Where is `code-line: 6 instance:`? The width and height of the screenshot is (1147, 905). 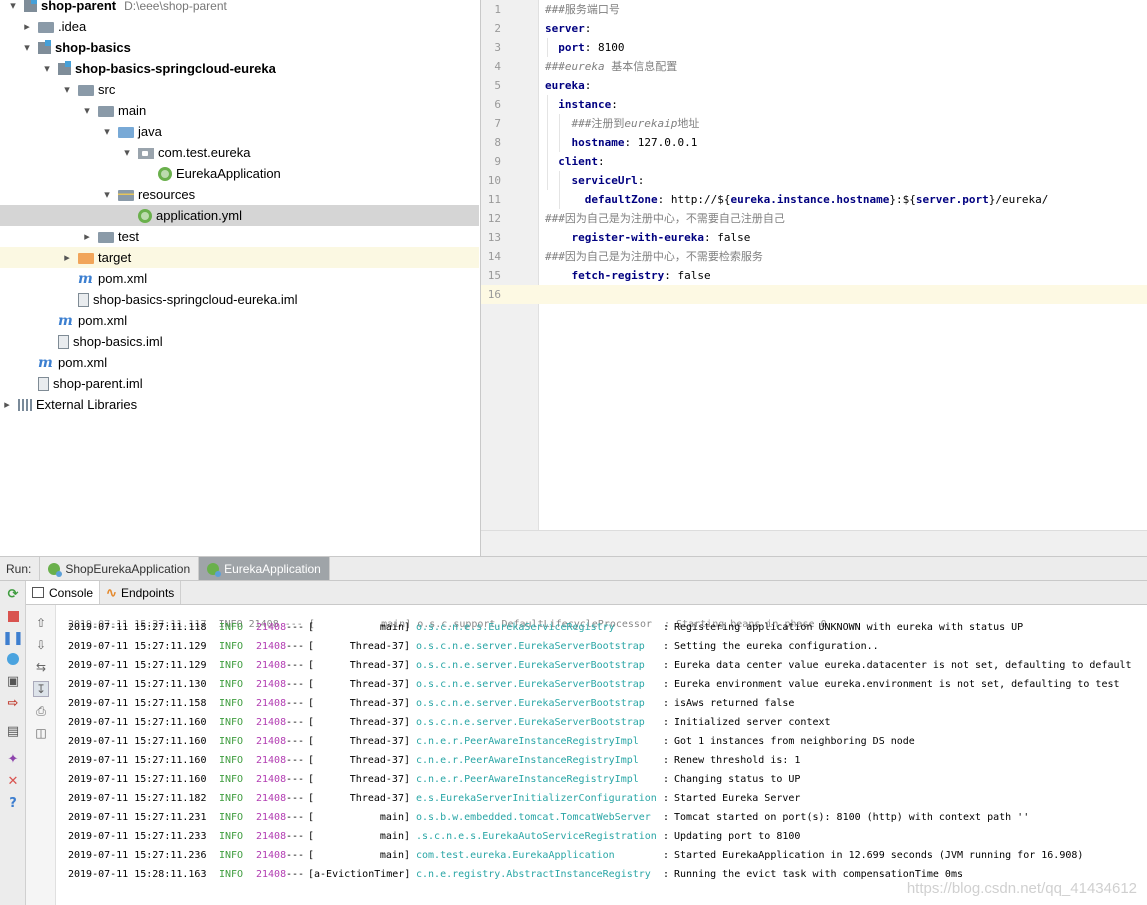
code-line: 6 instance: is located at coordinates (814, 104).